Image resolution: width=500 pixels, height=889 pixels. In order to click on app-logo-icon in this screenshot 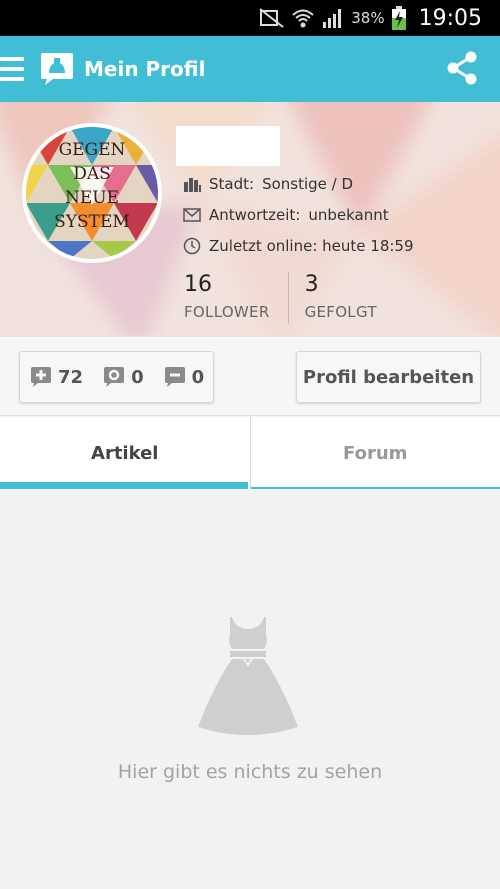, I will do `click(57, 69)`.